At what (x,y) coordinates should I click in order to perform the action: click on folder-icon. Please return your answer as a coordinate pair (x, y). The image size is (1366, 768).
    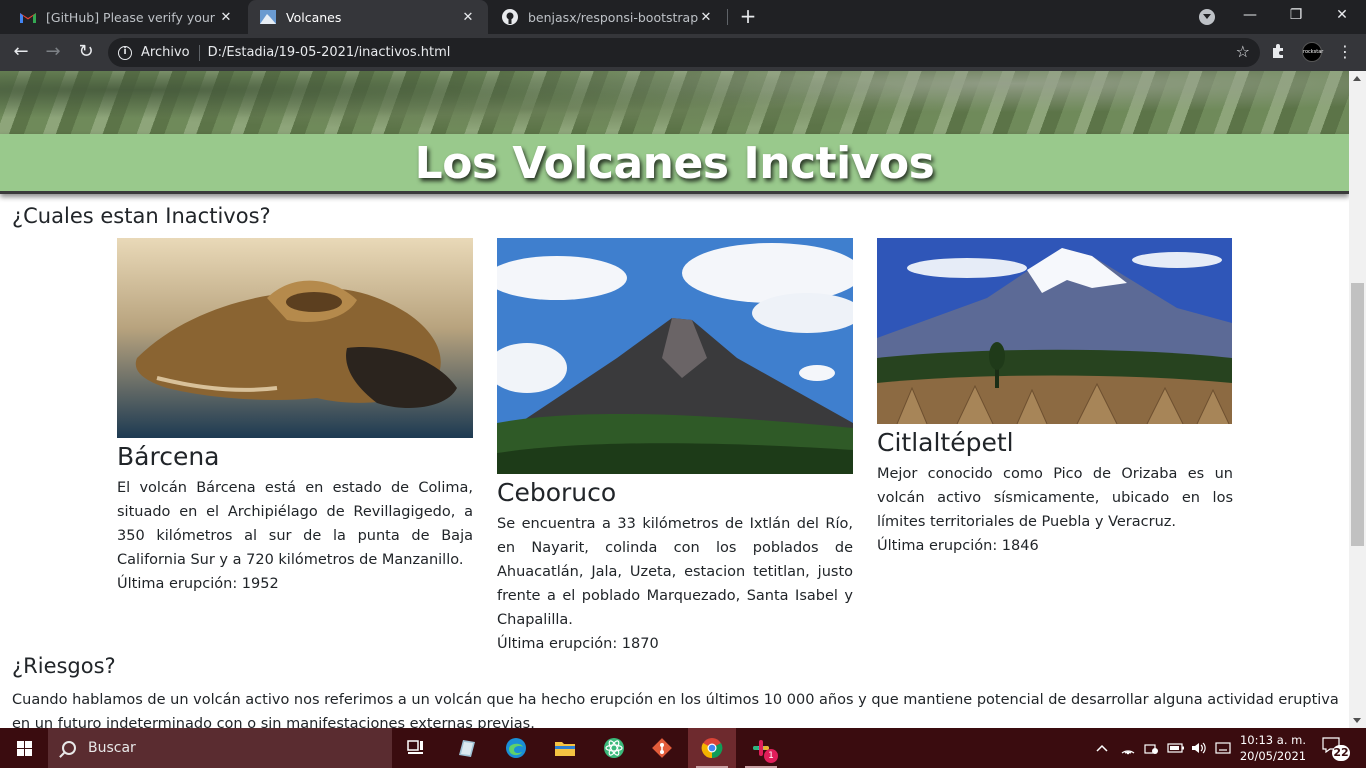
    Looking at the image, I should click on (565, 749).